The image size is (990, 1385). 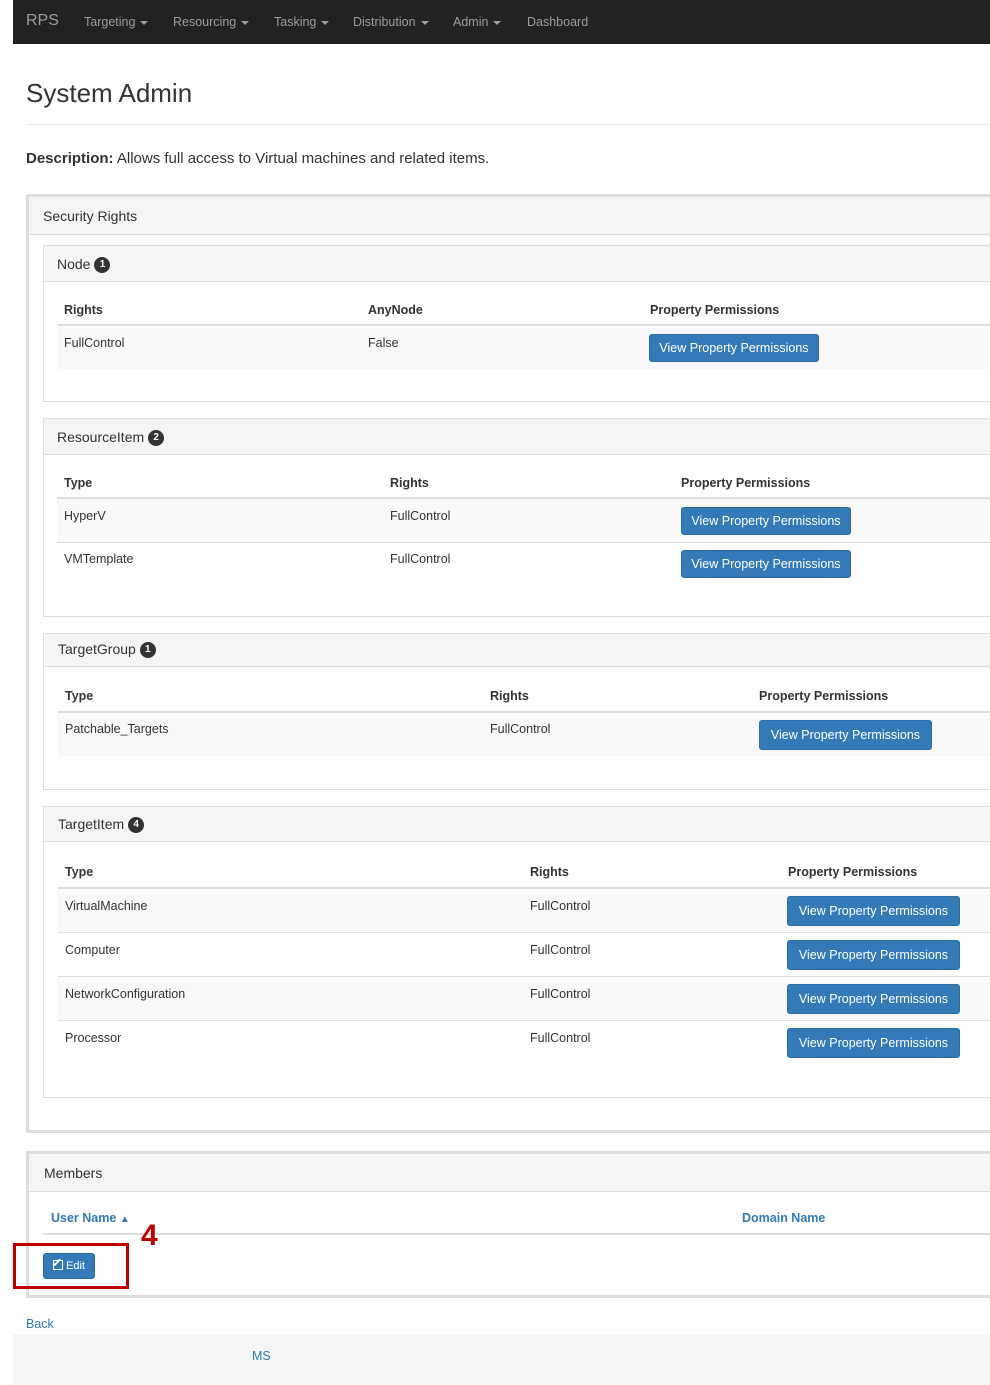 I want to click on footer: MS, so click(x=501, y=1359).